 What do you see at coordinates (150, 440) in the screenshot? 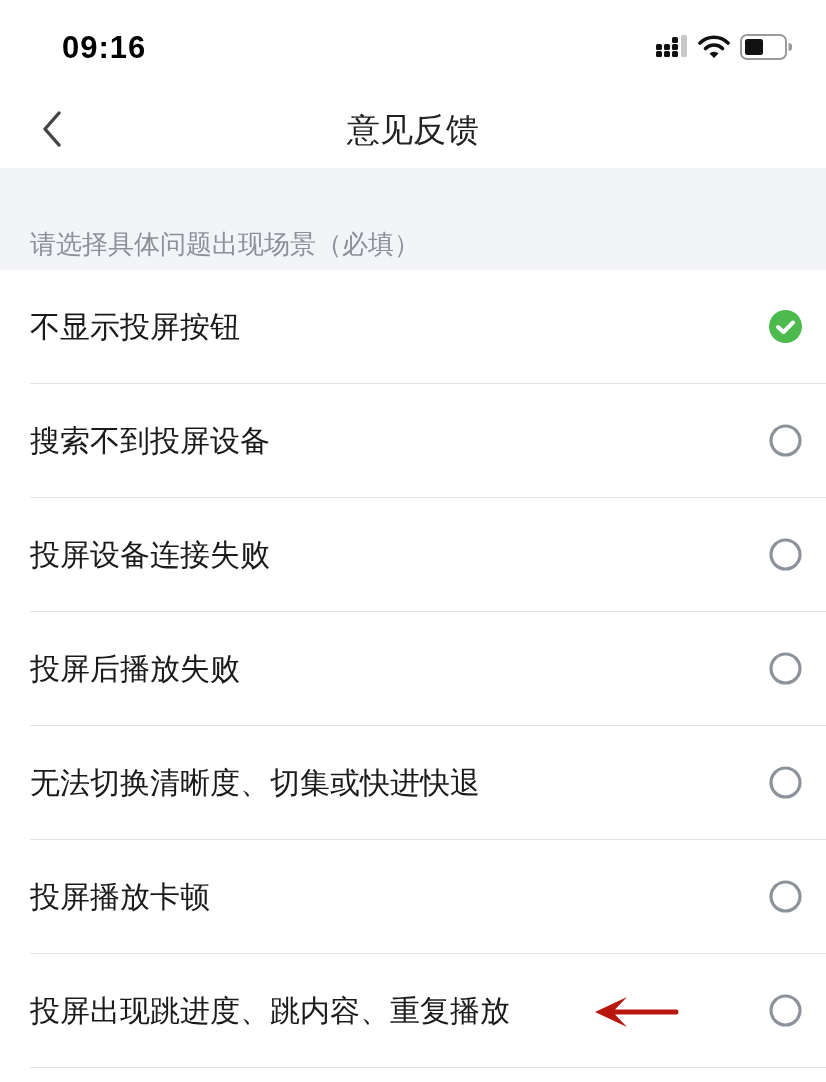
I see `option-label: 搜索不到投屏设备` at bounding box center [150, 440].